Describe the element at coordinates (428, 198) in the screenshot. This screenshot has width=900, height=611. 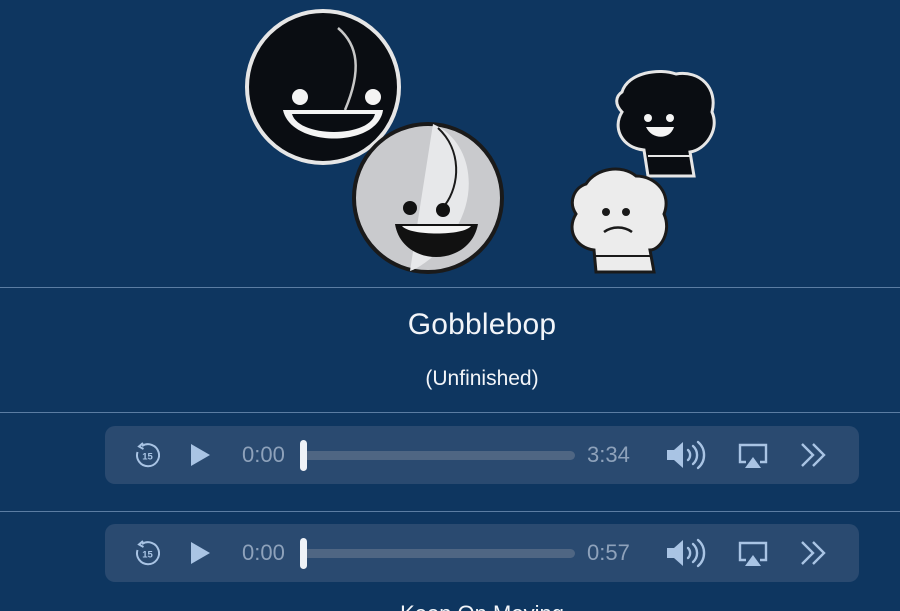
I see `light-face-illustration` at that location.